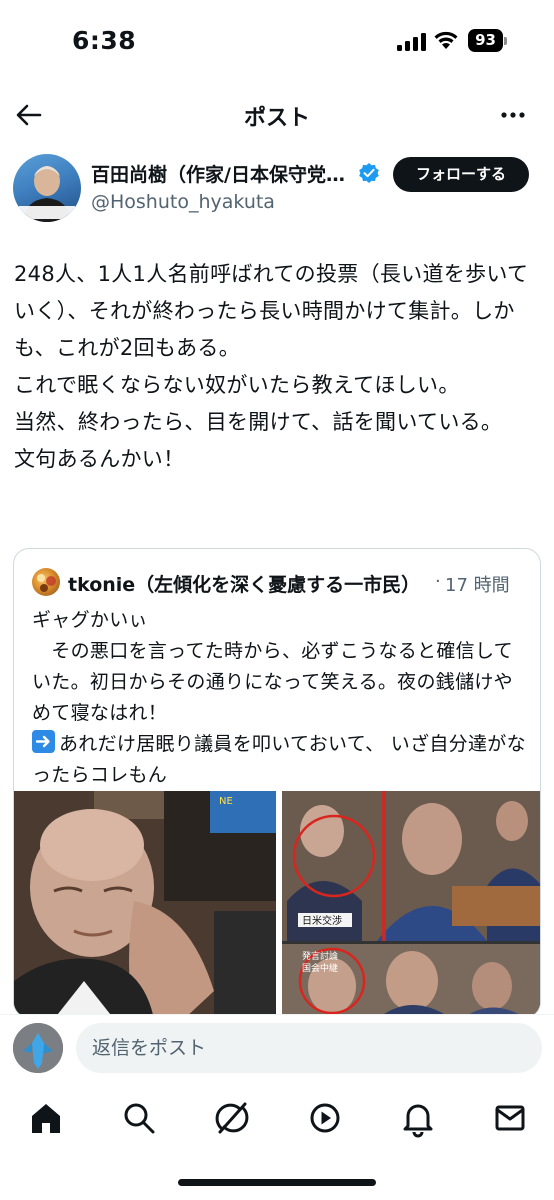  I want to click on grok-icon, so click(232, 1118).